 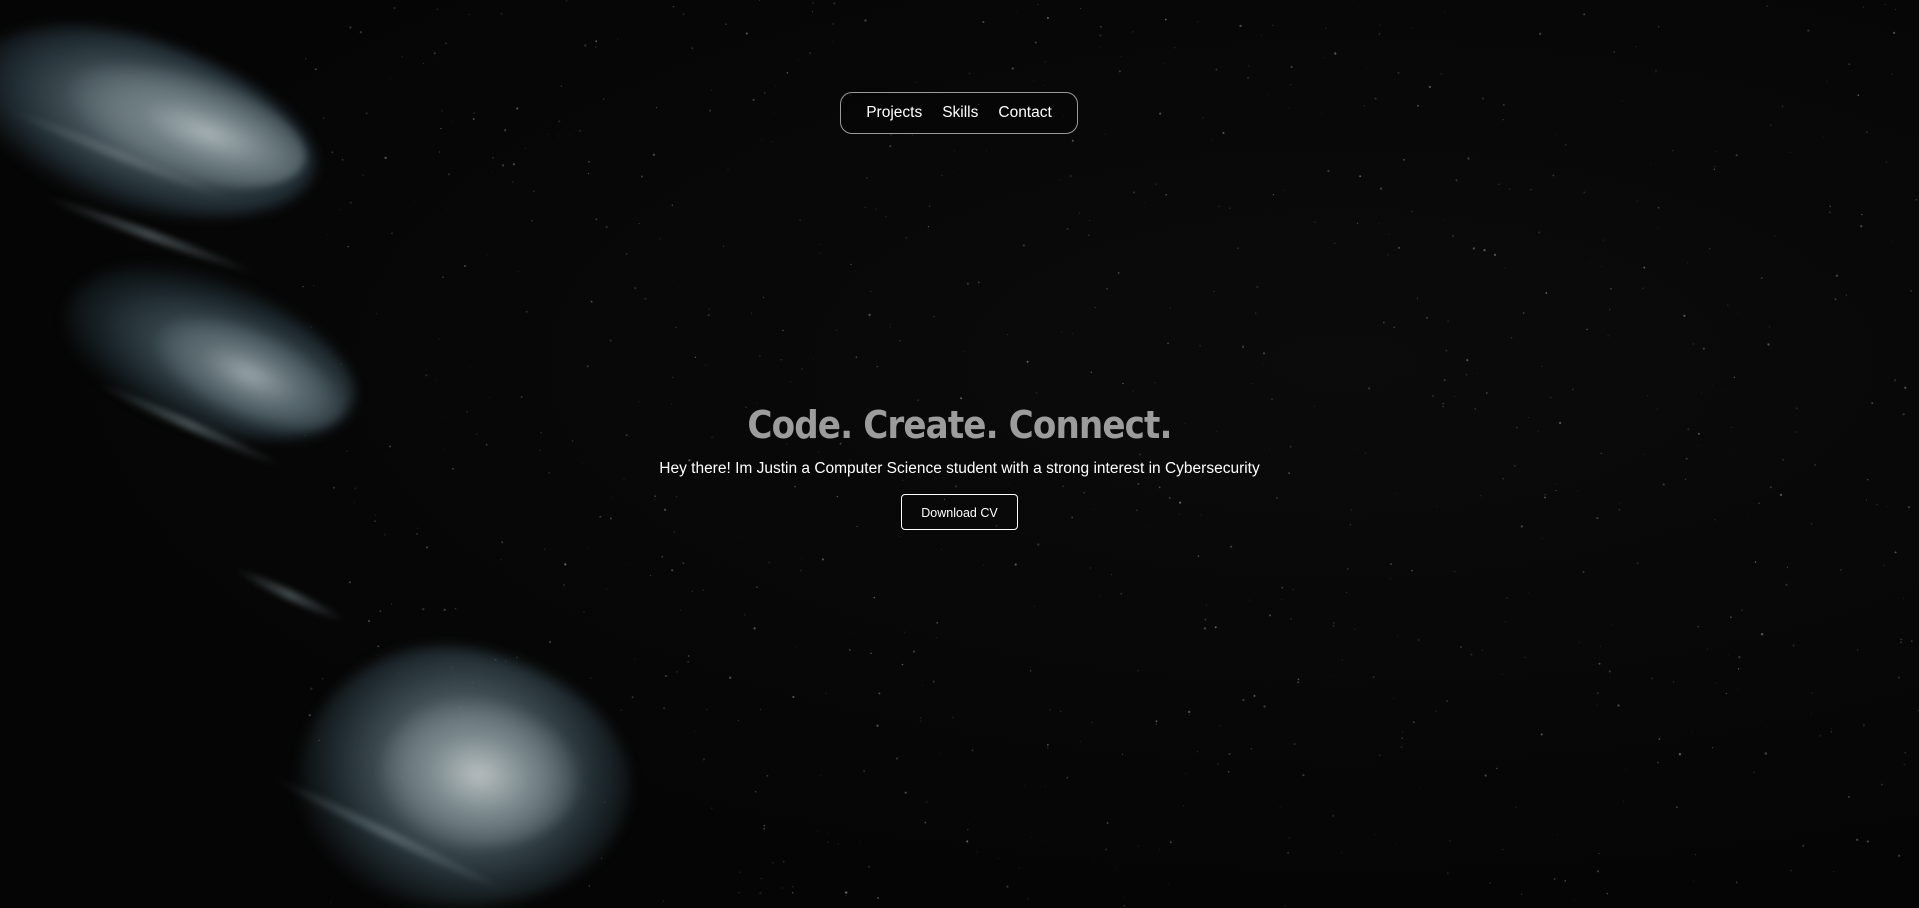 What do you see at coordinates (959, 512) in the screenshot?
I see `download-cv-button: Download CV` at bounding box center [959, 512].